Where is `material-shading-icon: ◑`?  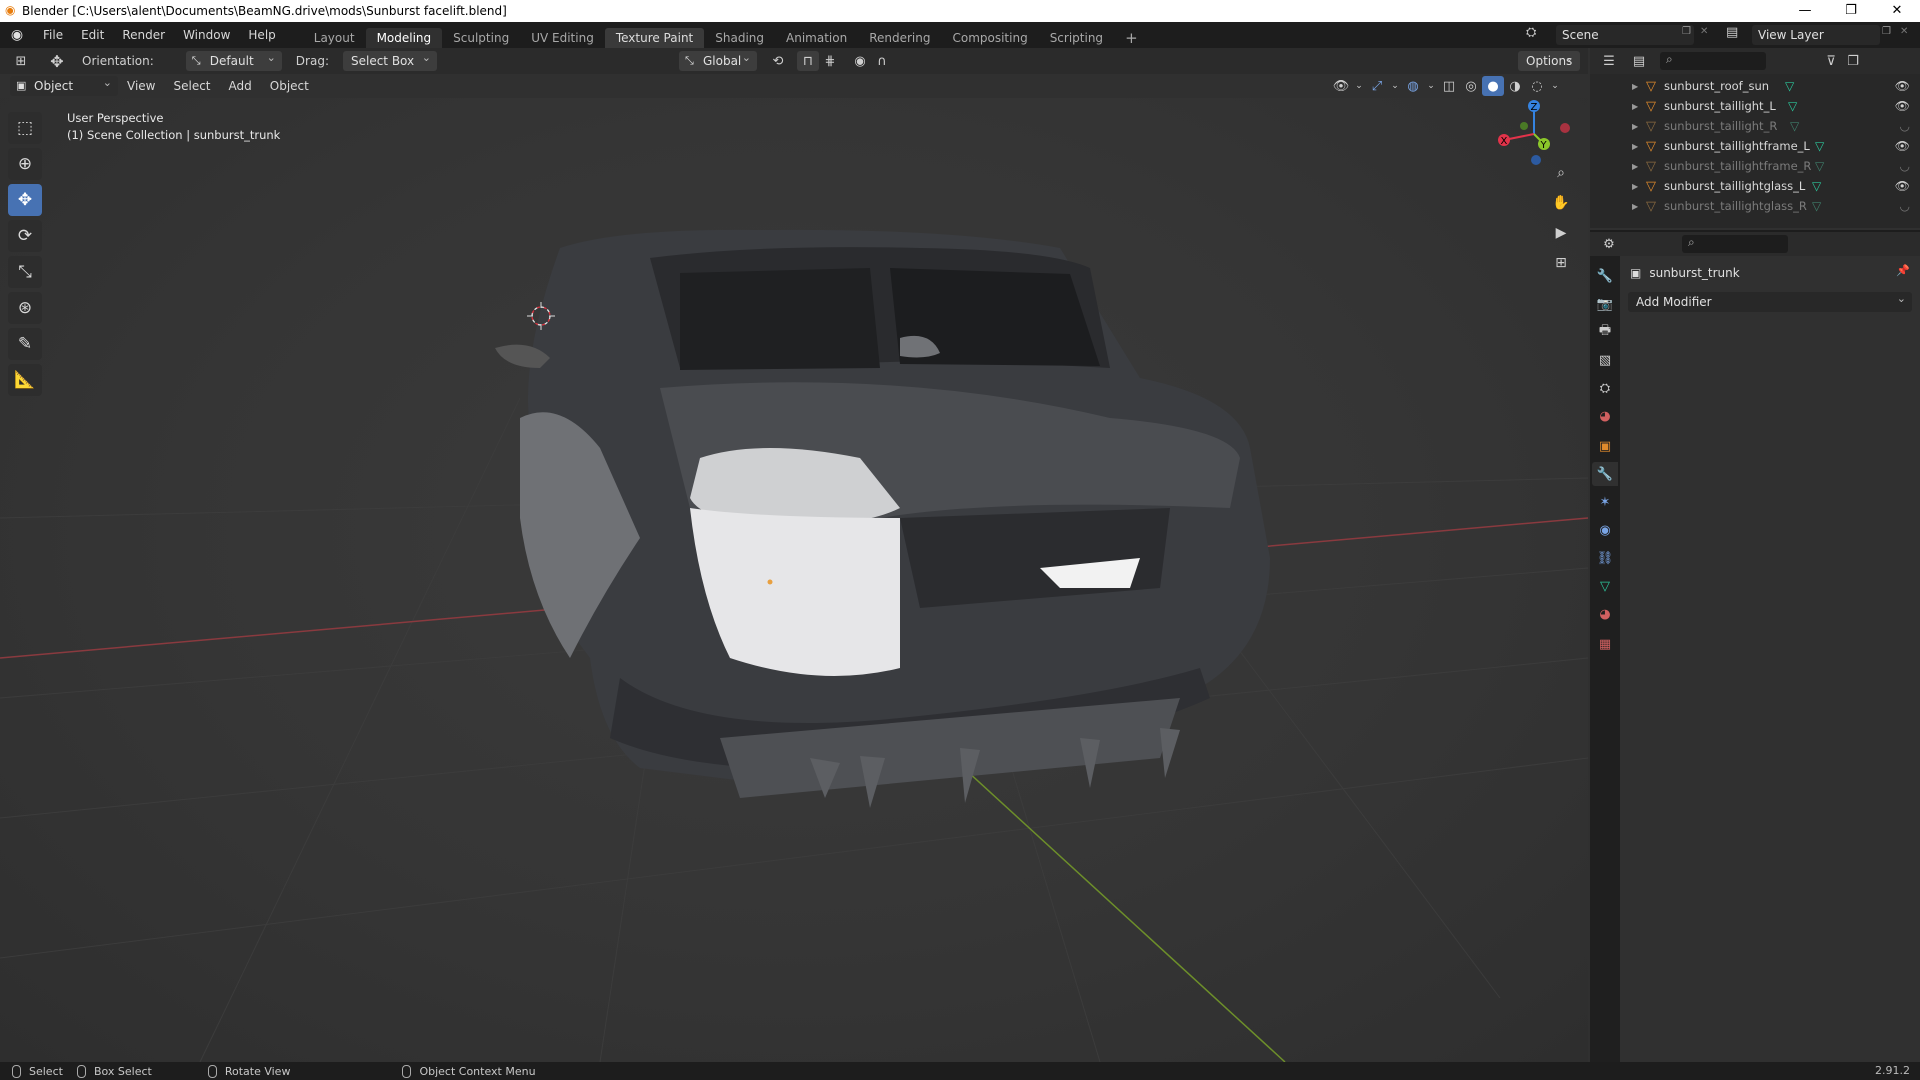
material-shading-icon: ◑ is located at coordinates (1515, 86).